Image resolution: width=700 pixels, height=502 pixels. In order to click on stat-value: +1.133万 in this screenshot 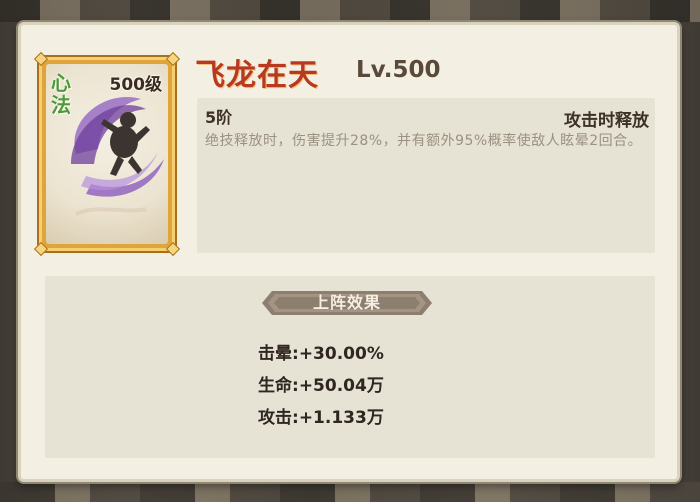, I will do `click(341, 418)`.